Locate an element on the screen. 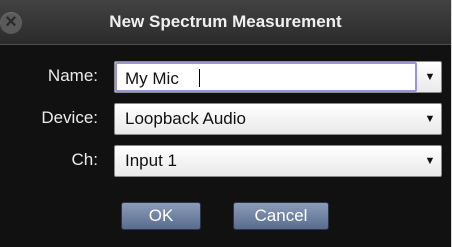 The width and height of the screenshot is (452, 247). device-value: Loopback Audio is located at coordinates (185, 118).